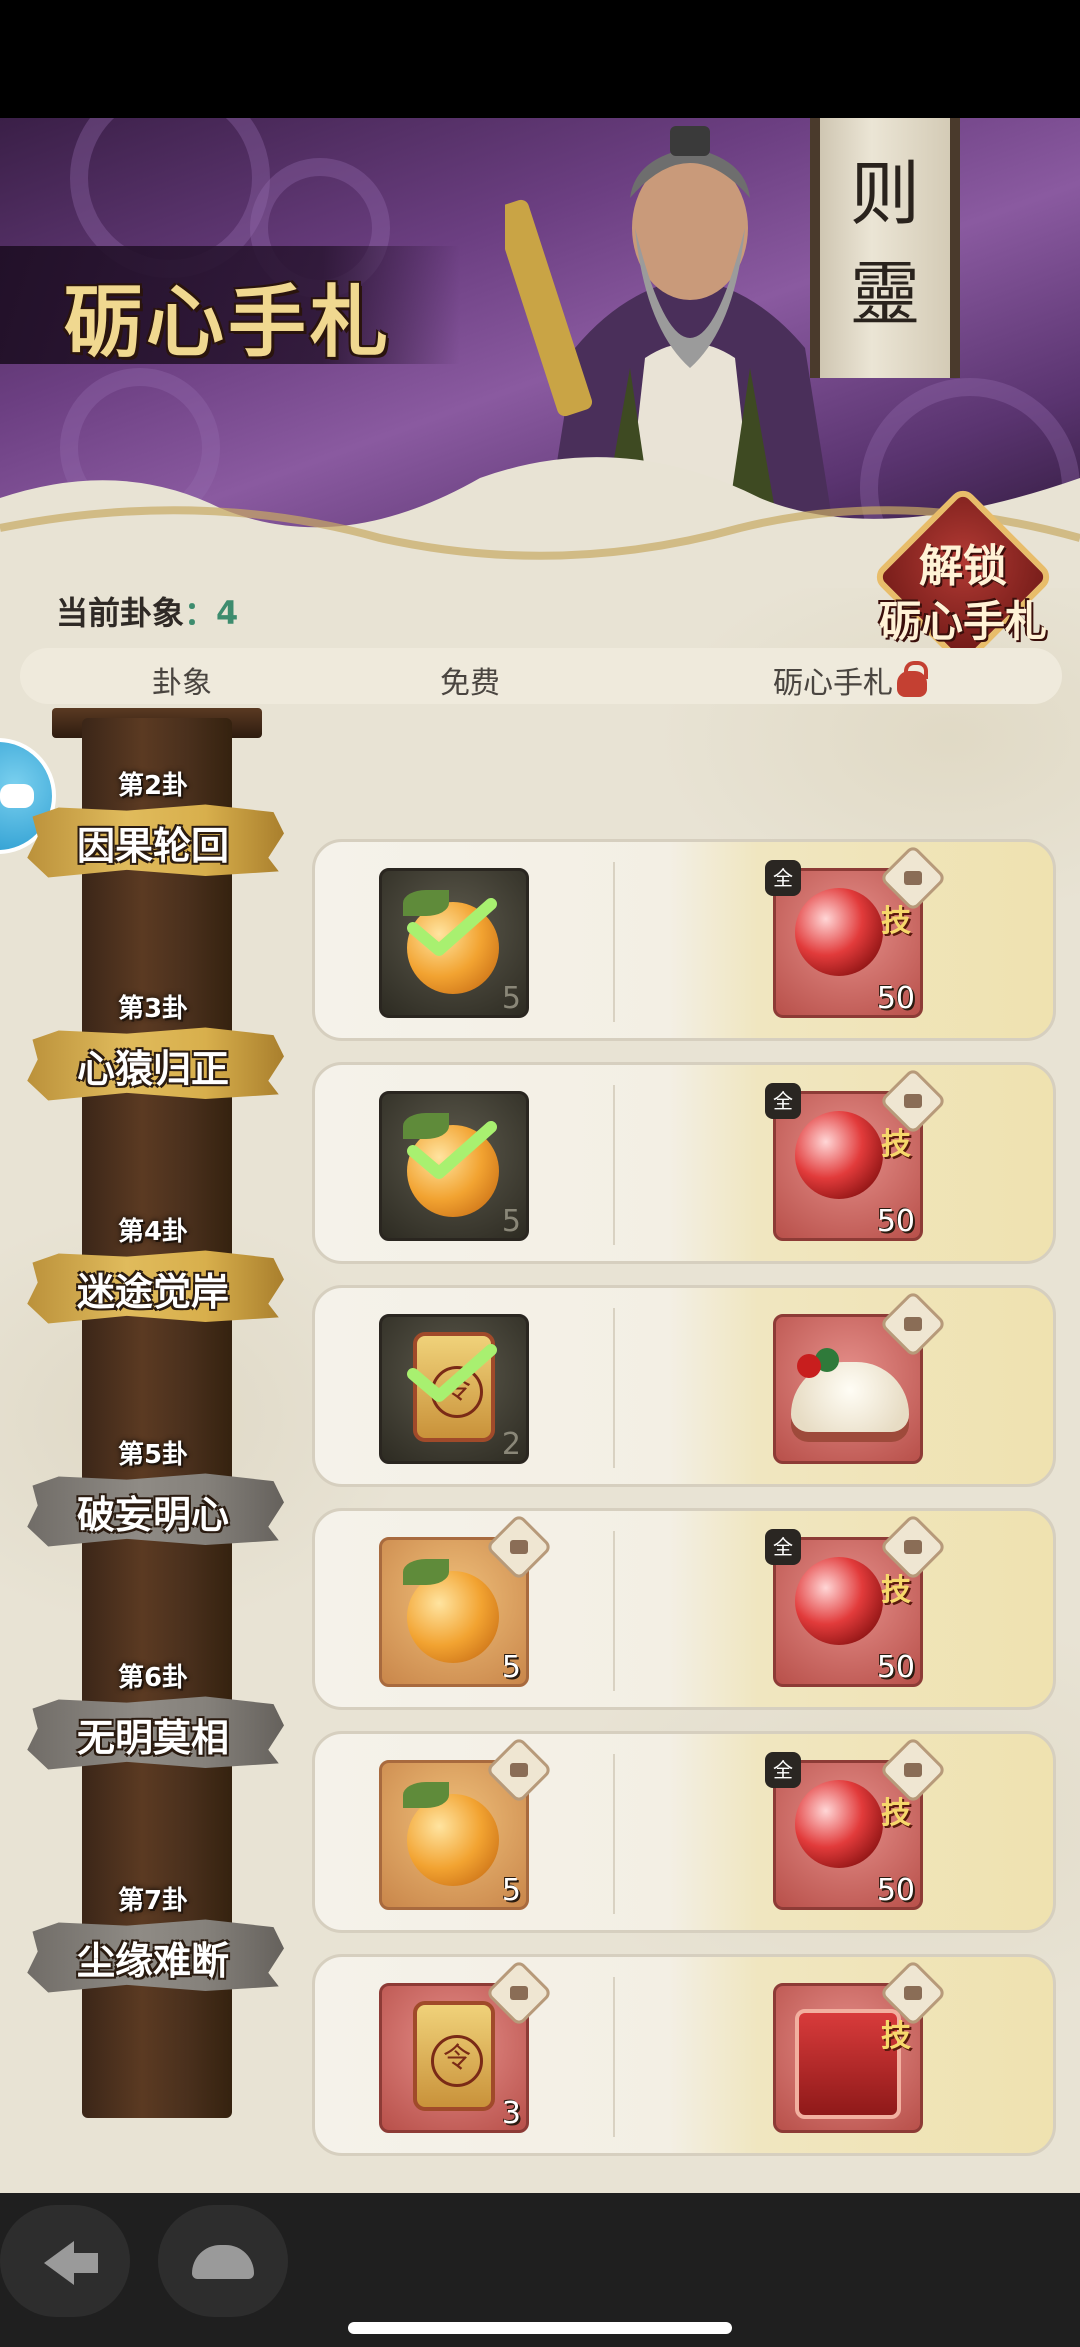 Image resolution: width=1080 pixels, height=2347 pixels. What do you see at coordinates (152, 1291) in the screenshot?
I see `stage-name: 迷途觉岸` at bounding box center [152, 1291].